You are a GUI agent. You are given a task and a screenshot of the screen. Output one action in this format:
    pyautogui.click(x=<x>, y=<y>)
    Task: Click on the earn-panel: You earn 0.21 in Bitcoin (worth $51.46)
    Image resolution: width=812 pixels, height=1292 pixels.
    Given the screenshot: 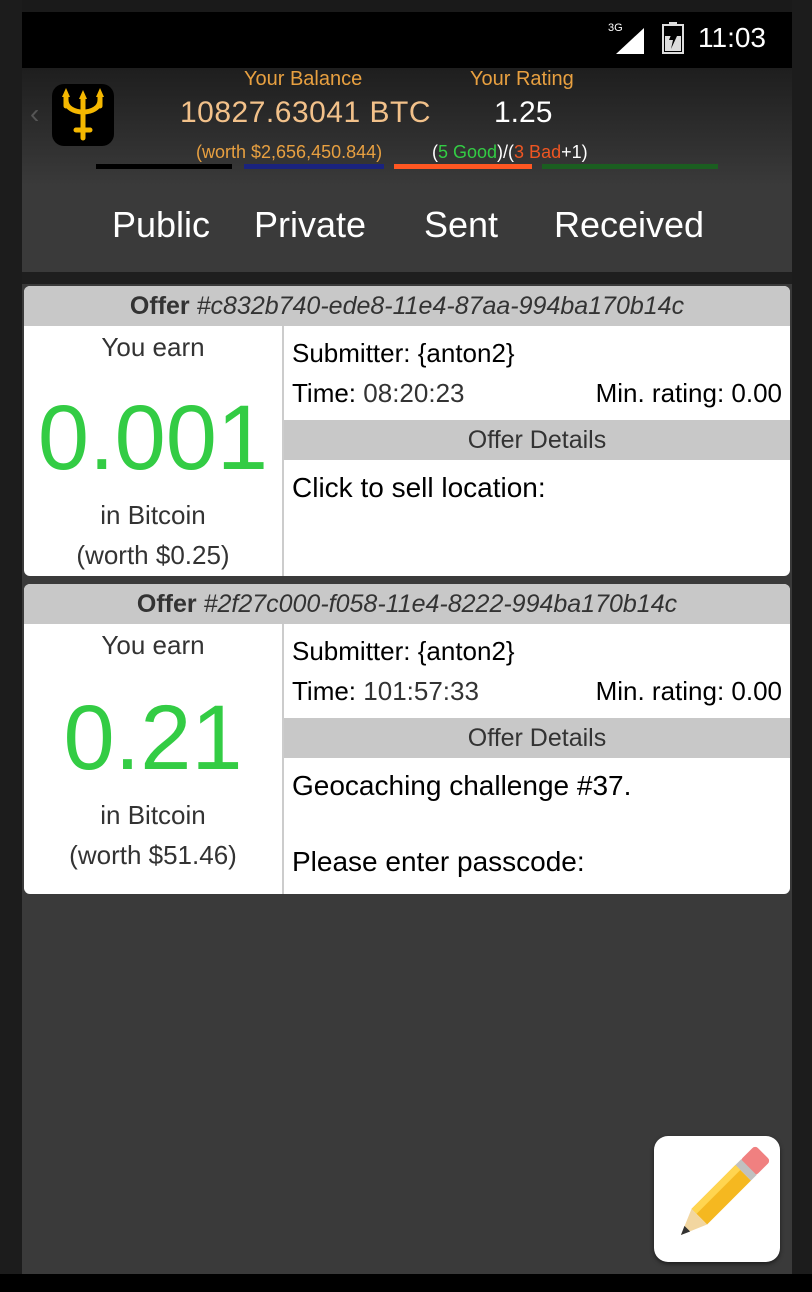 What is the action you would take?
    pyautogui.click(x=153, y=759)
    